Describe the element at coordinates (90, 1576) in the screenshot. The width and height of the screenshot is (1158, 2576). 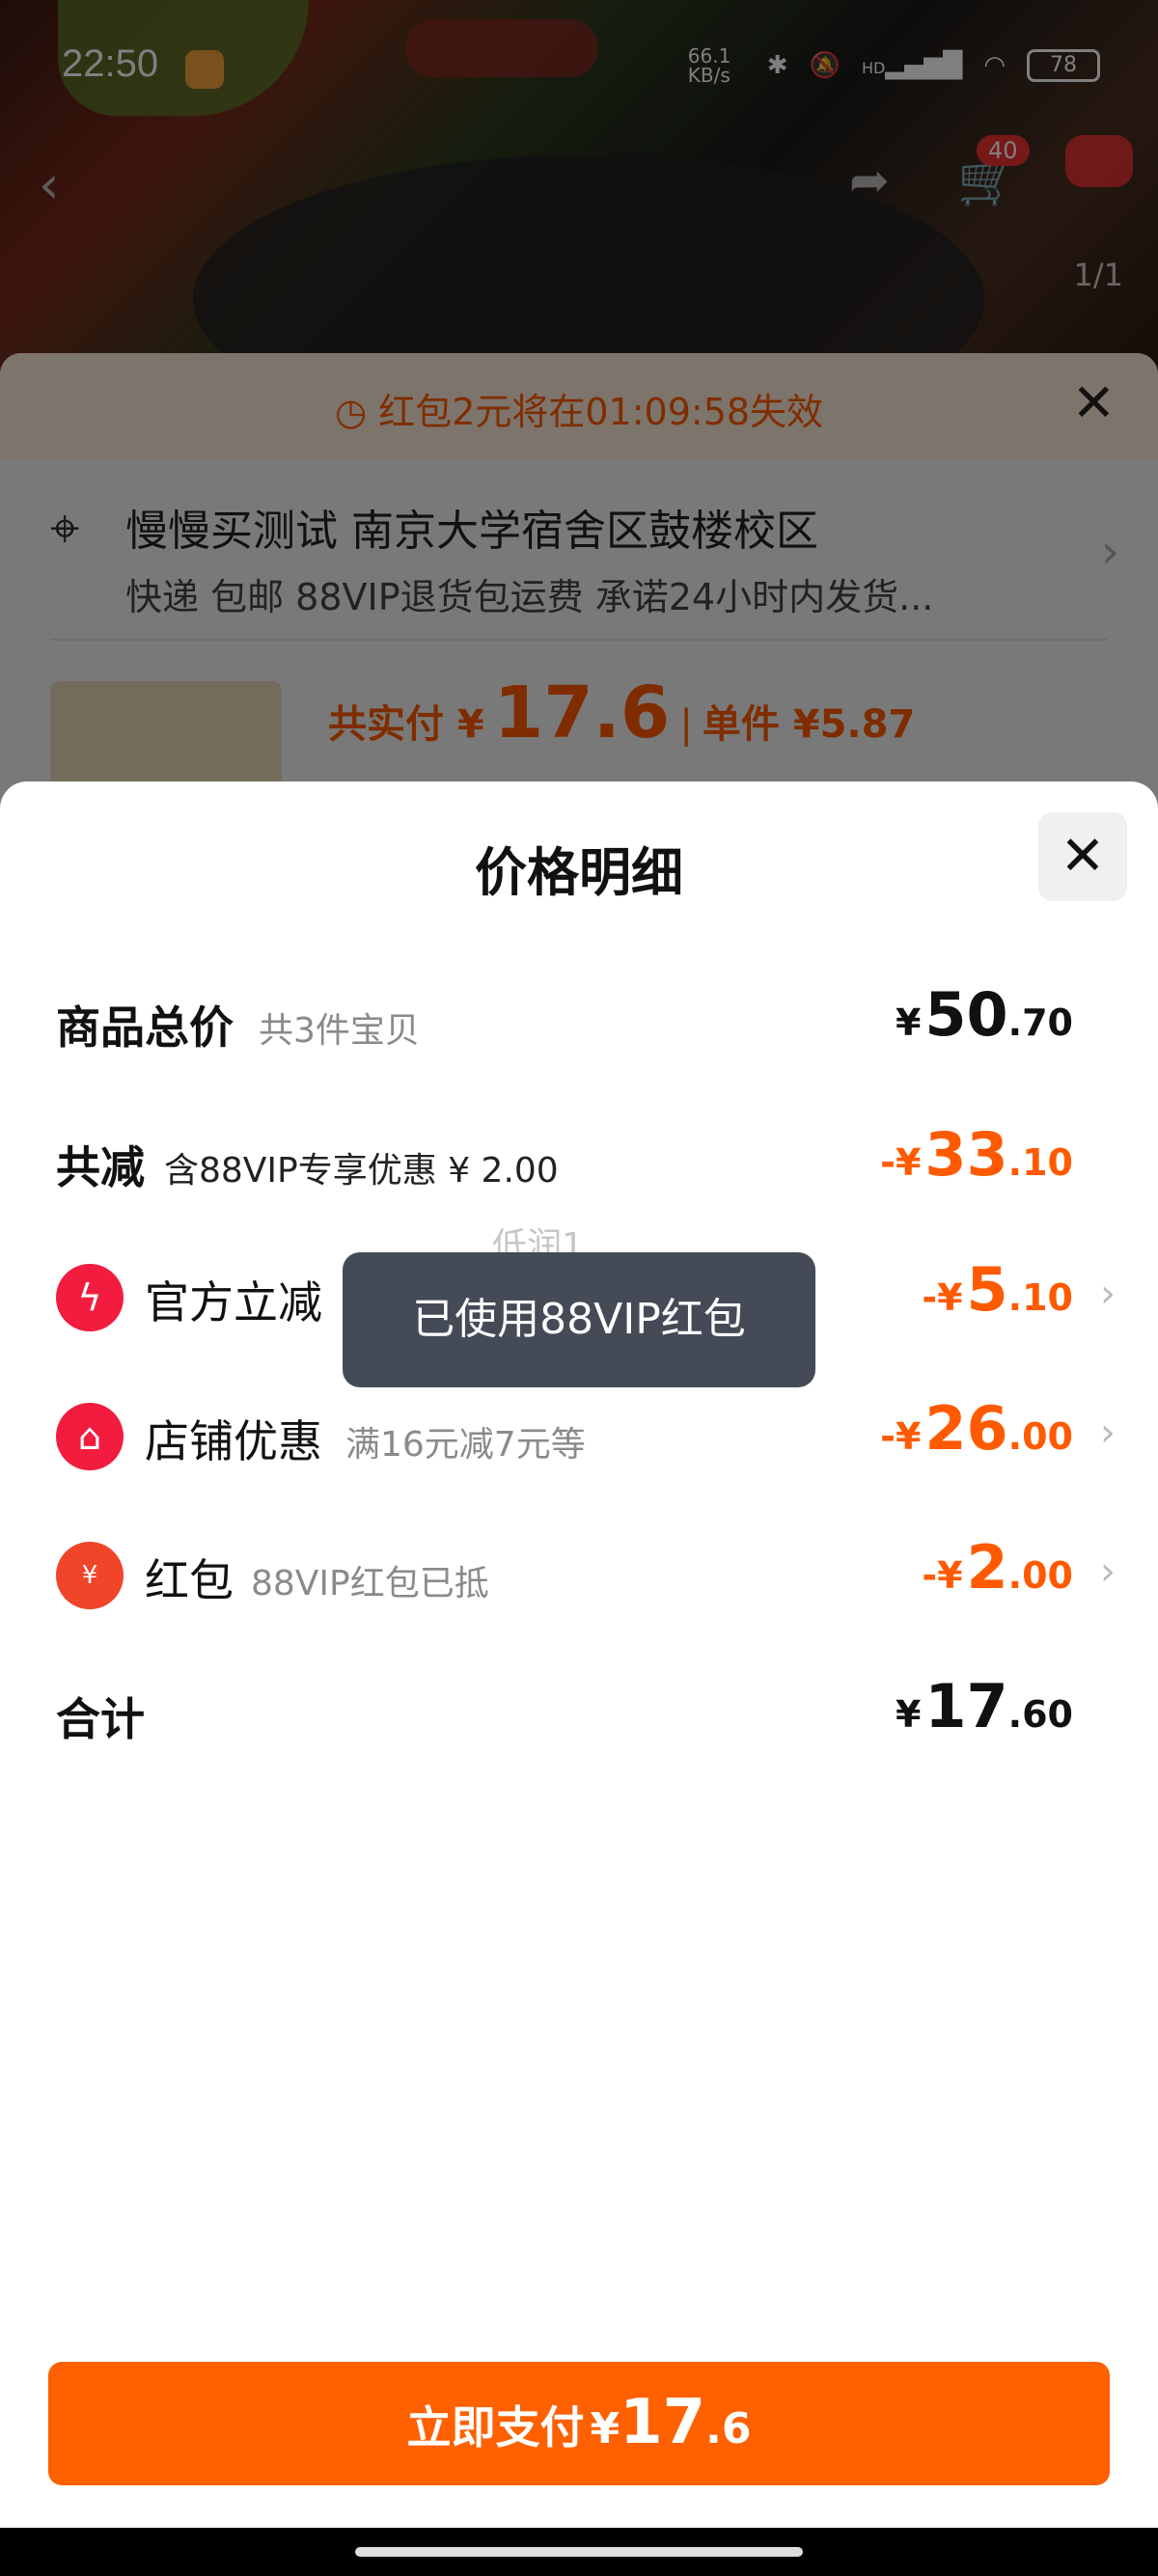
I see `red-packet-icon: ¥` at that location.